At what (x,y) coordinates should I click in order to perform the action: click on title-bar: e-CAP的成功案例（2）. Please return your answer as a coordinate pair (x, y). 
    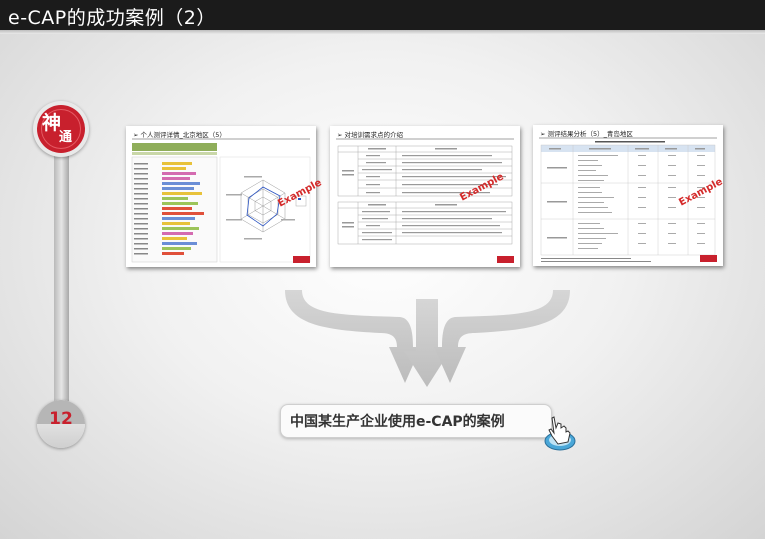
    Looking at the image, I should click on (382, 15).